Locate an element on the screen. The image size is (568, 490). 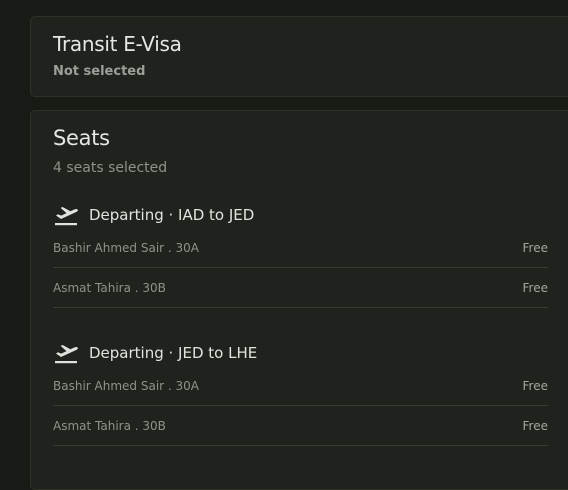
seats-title: Seats is located at coordinates (81, 138).